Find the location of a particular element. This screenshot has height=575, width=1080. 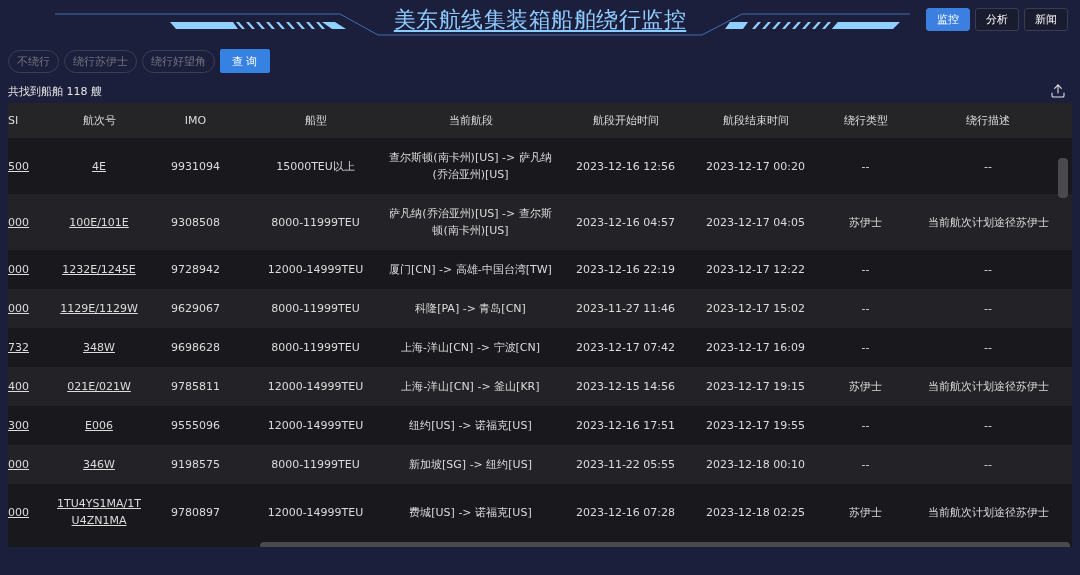

table-row: 400 021E/021W 9785811 12000-14999TEU 上海-洋山[CN] -> 釜山[KR] 2023-12-15 14:56 2023-12-17 19:15 苏伊士 当前航次计划途径苏伊士 is located at coordinates (540, 386).